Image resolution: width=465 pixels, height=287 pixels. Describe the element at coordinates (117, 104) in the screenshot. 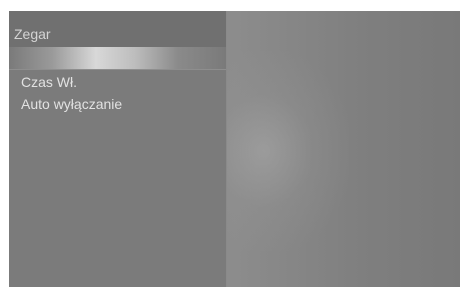

I see `menu-item-auto-off: Auto wyłączanie` at that location.